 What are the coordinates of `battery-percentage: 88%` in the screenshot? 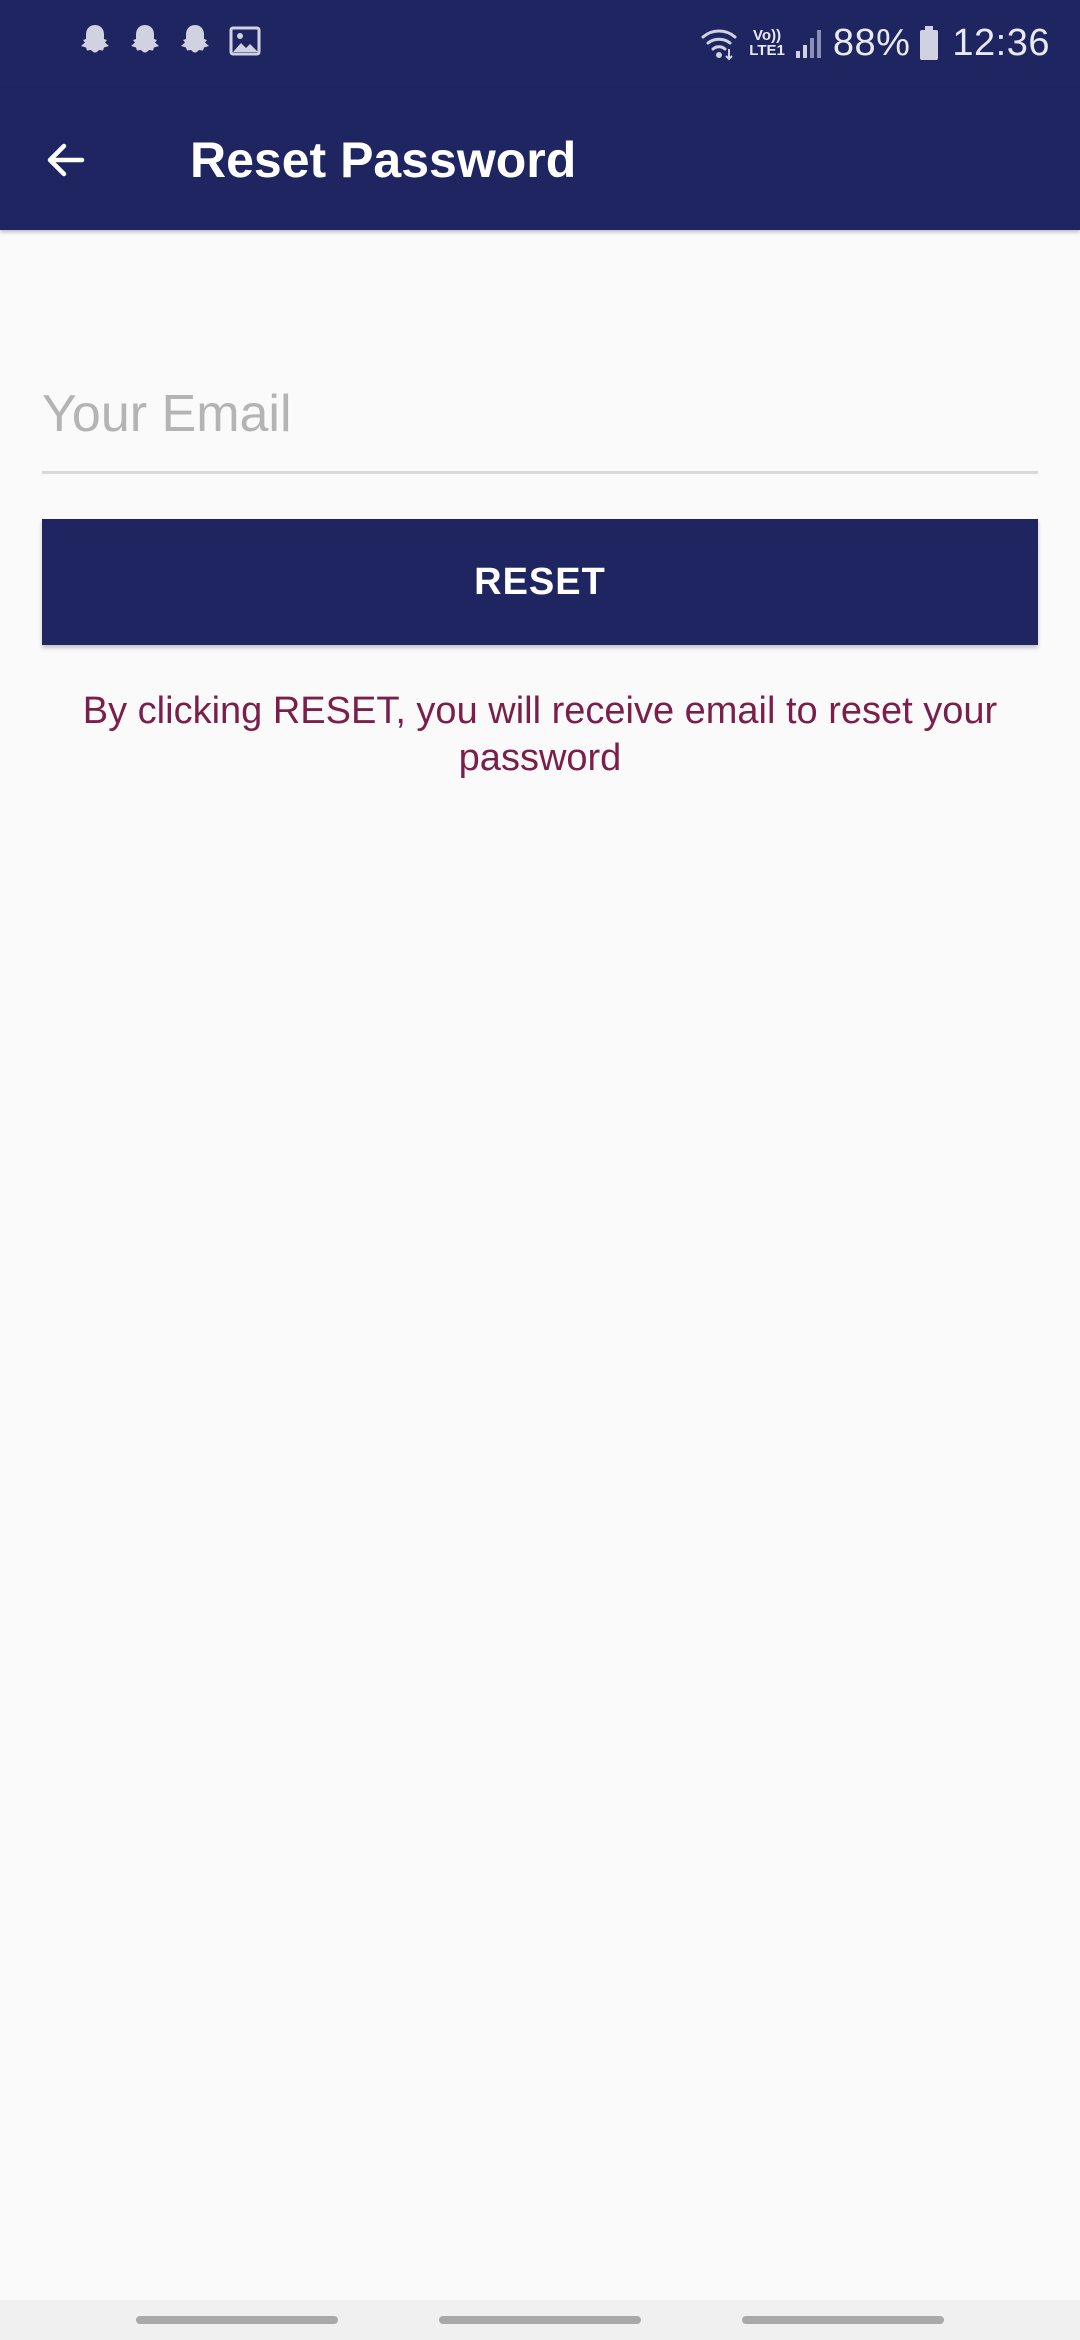 It's located at (871, 42).